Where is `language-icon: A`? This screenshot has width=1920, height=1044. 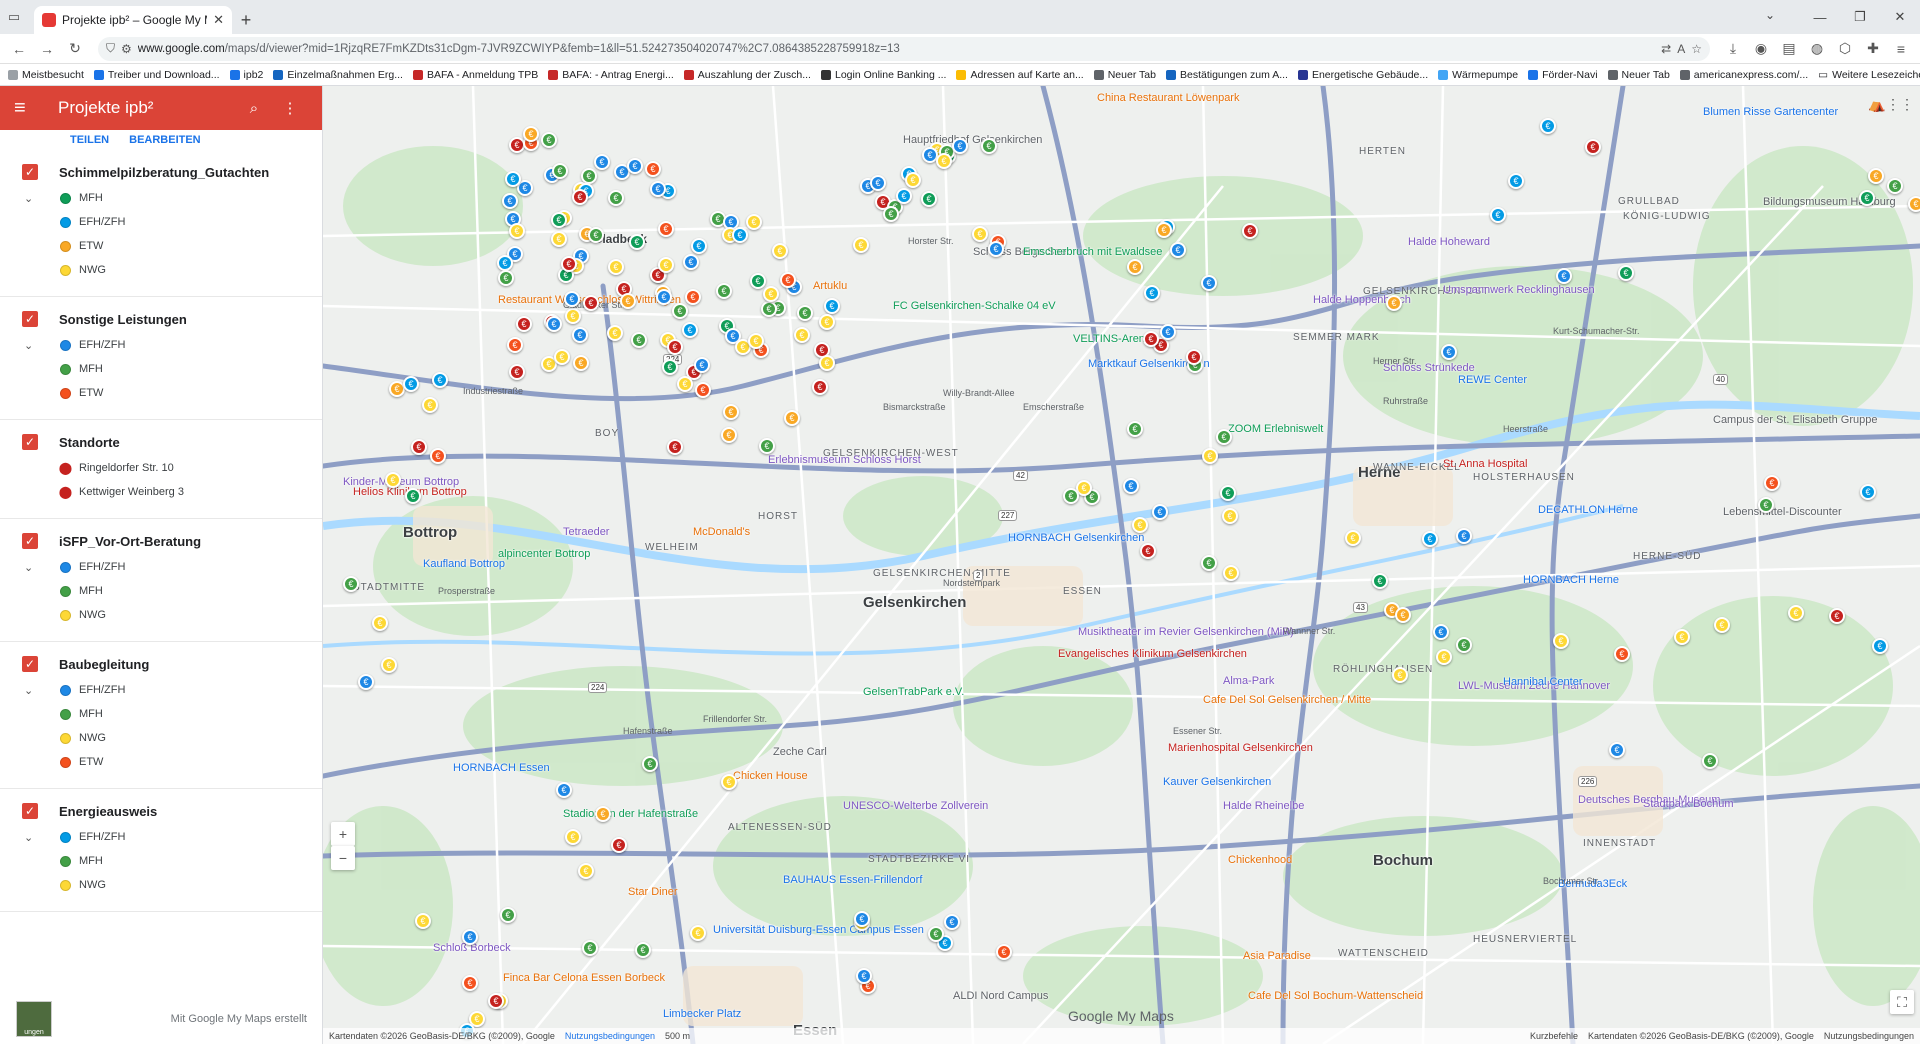
language-icon: A is located at coordinates (1681, 49).